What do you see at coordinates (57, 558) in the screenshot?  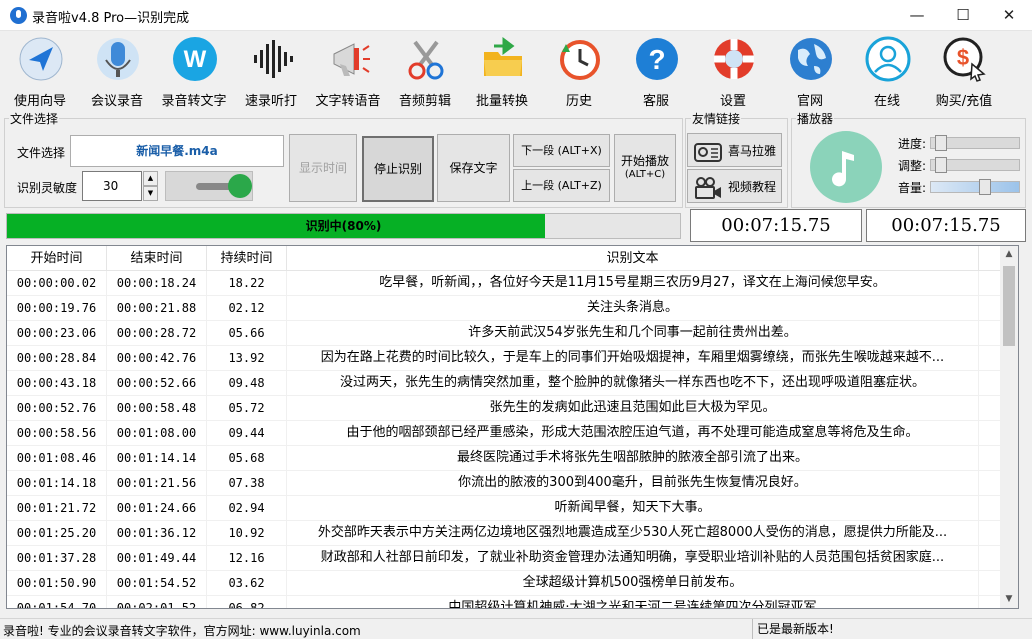 I see `cell-start-time: 00:01:37.28` at bounding box center [57, 558].